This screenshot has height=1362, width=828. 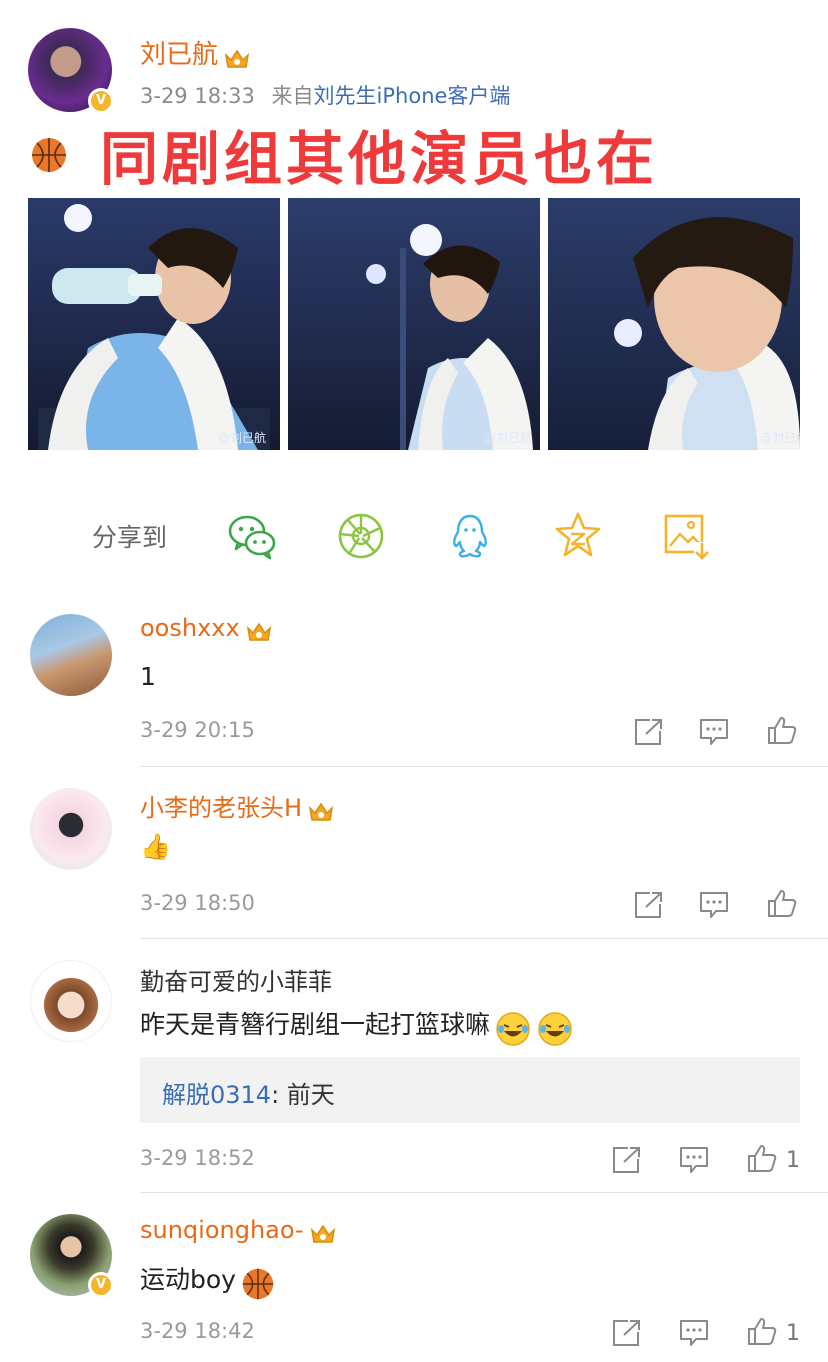 What do you see at coordinates (315, 1024) in the screenshot?
I see `comment-text: 昨天是青簪行剧组一起打篮球嘛` at bounding box center [315, 1024].